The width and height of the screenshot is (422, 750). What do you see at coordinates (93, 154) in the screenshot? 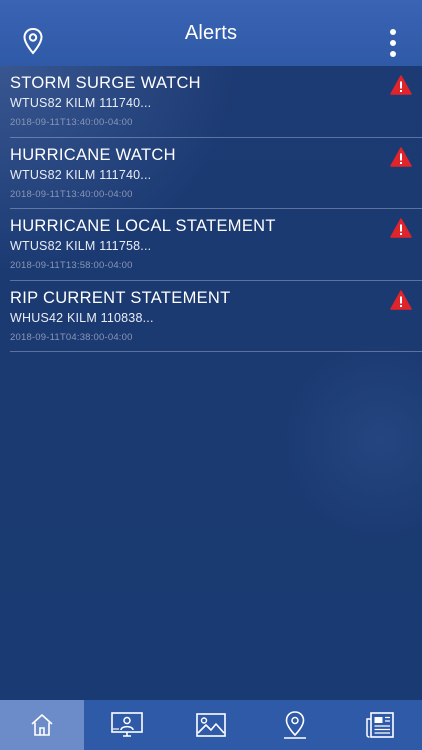
I see `alert-title: HURRICANE WATCH` at bounding box center [93, 154].